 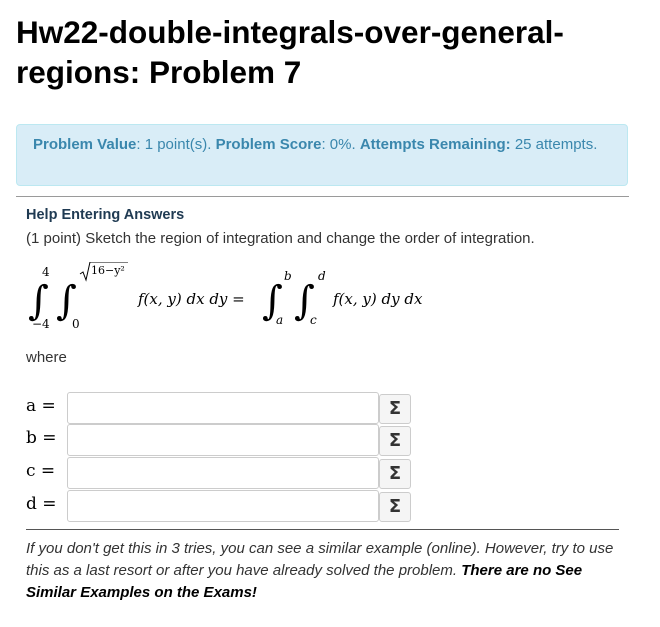 What do you see at coordinates (85, 144) in the screenshot?
I see `problem-value-label: Problem Value` at bounding box center [85, 144].